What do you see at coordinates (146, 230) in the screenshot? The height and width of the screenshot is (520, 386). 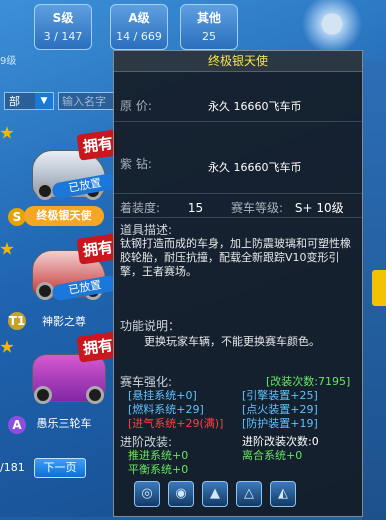 I see `desc-label: 道具描述:` at bounding box center [146, 230].